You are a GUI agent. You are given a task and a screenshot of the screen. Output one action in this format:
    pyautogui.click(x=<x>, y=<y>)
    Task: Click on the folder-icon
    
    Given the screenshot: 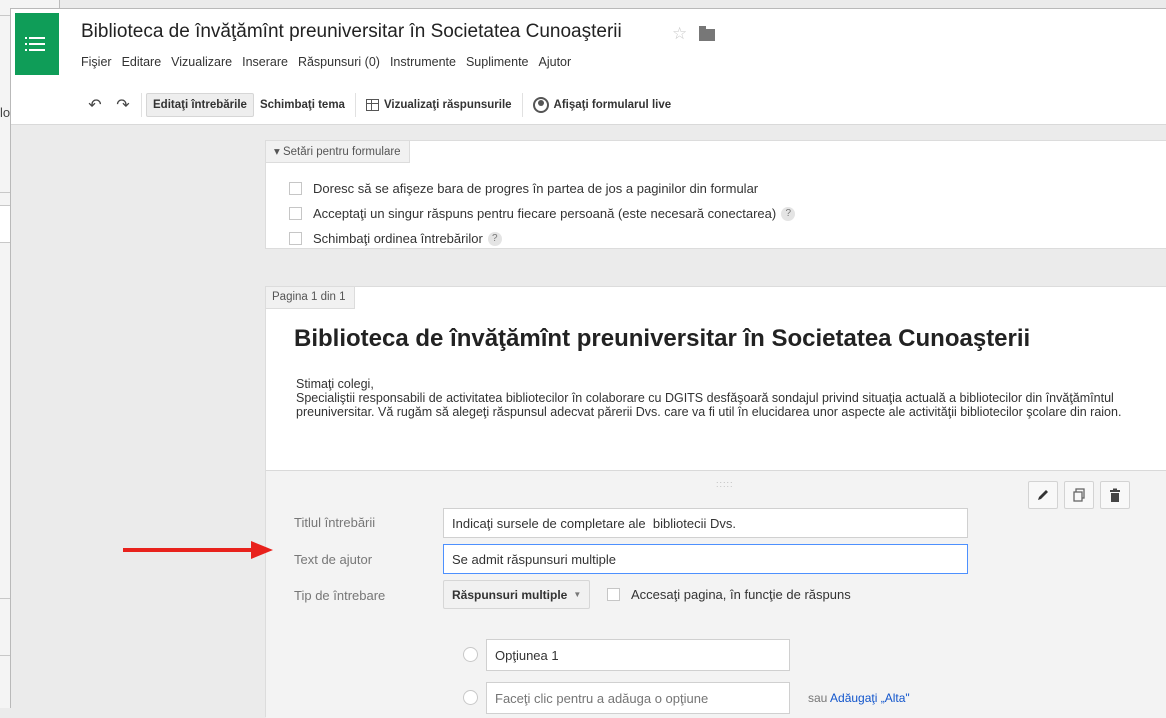 What is the action you would take?
    pyautogui.click(x=707, y=33)
    